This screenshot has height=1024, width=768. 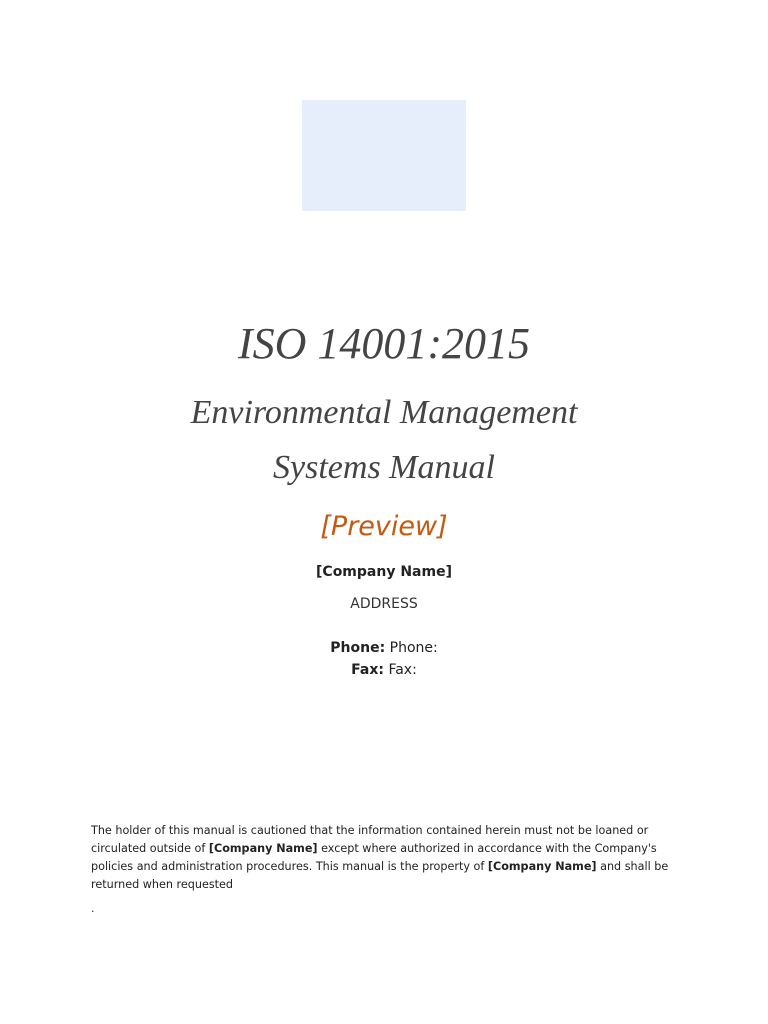 What do you see at coordinates (384, 412) in the screenshot?
I see `document-title-line1: Environmental Management` at bounding box center [384, 412].